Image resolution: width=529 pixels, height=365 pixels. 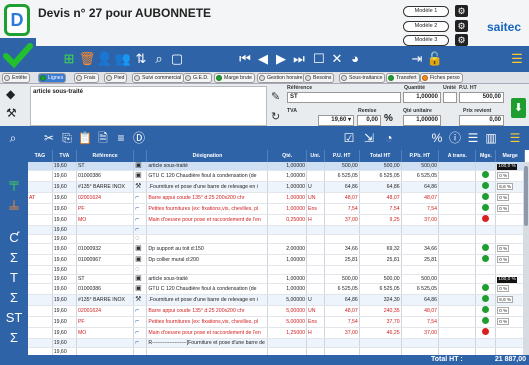 What do you see at coordinates (123, 59) in the screenshot?
I see `user-search-icon: 👥` at bounding box center [123, 59].